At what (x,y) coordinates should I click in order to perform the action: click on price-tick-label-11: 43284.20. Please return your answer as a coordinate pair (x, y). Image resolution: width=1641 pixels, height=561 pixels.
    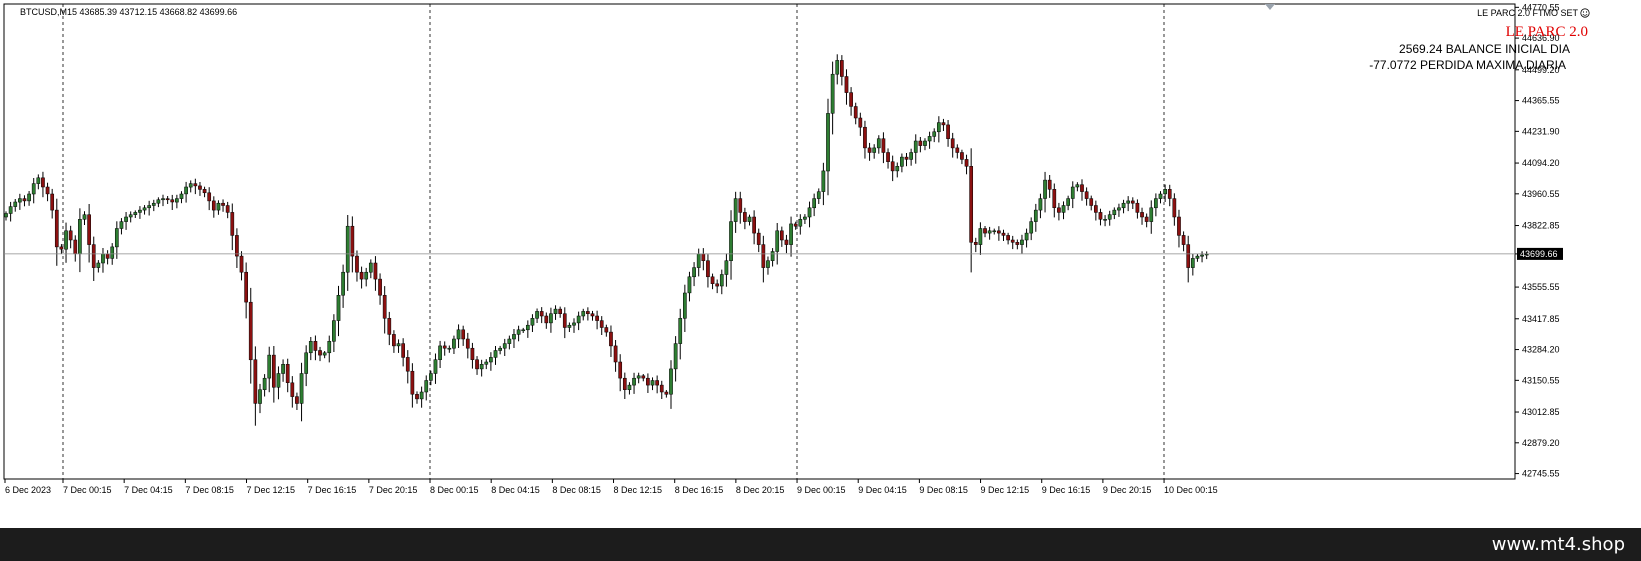
    Looking at the image, I should click on (1541, 350).